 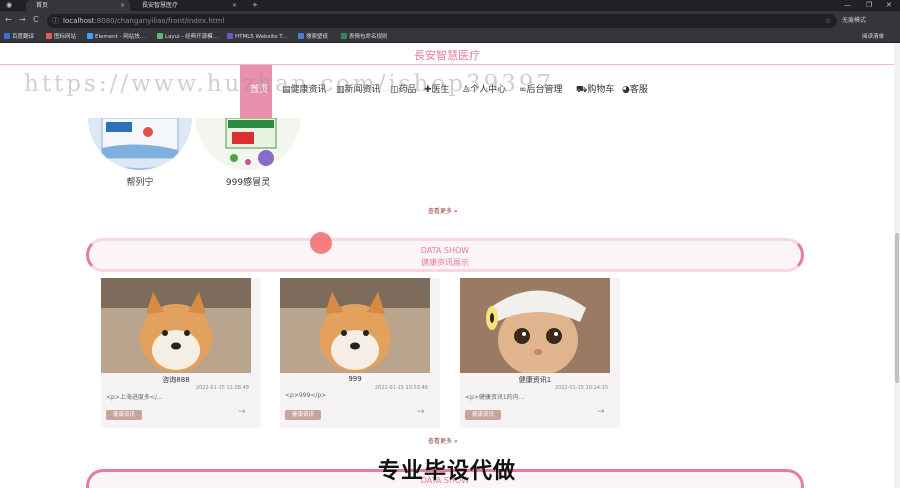 I want to click on forward-icon: →, so click(x=22, y=19).